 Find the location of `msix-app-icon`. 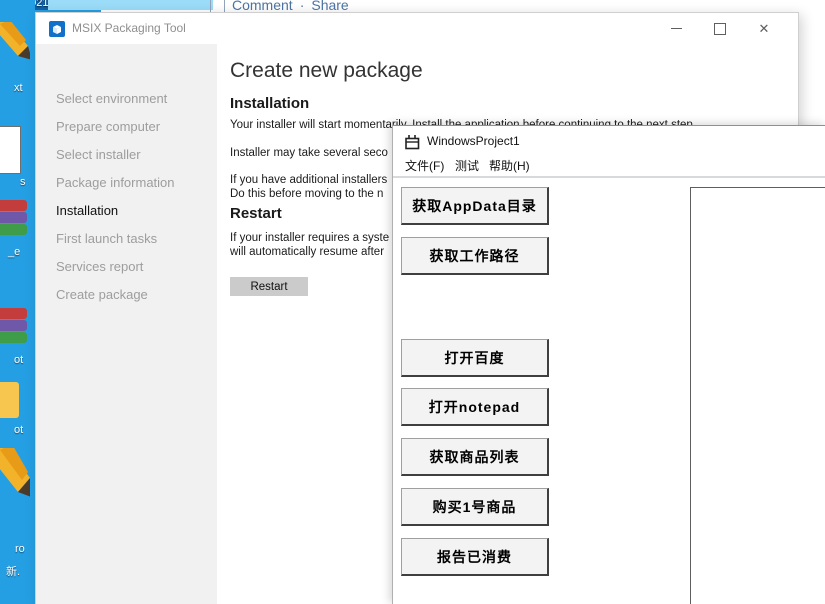

msix-app-icon is located at coordinates (57, 31).